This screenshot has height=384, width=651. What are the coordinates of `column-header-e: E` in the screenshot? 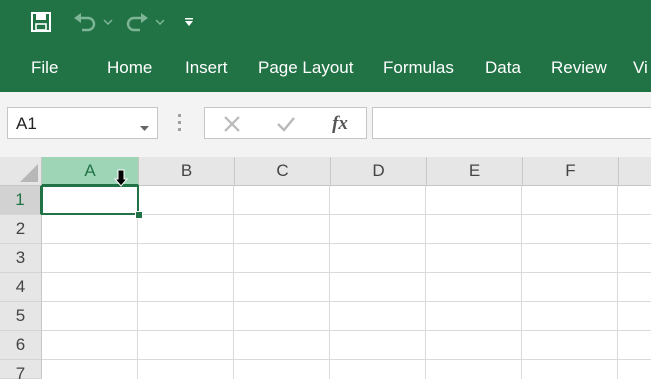 It's located at (475, 171).